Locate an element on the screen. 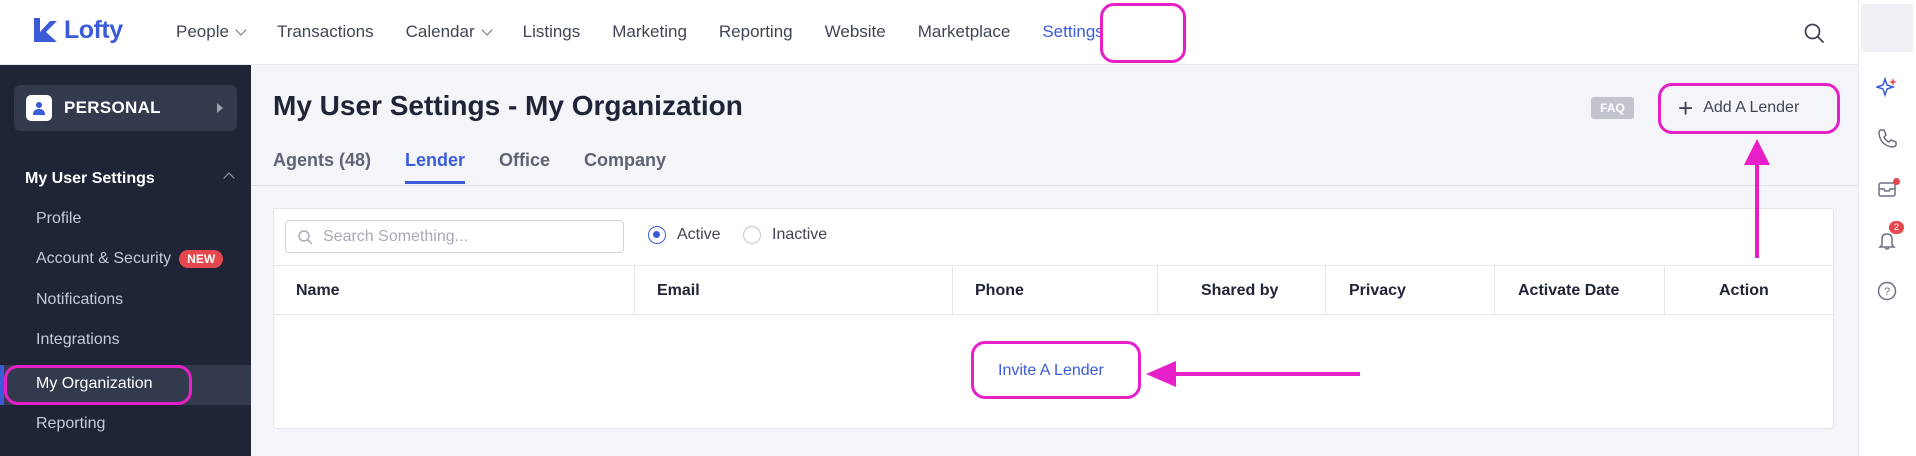  annotation-highlight-invite-lender is located at coordinates (1056, 370).